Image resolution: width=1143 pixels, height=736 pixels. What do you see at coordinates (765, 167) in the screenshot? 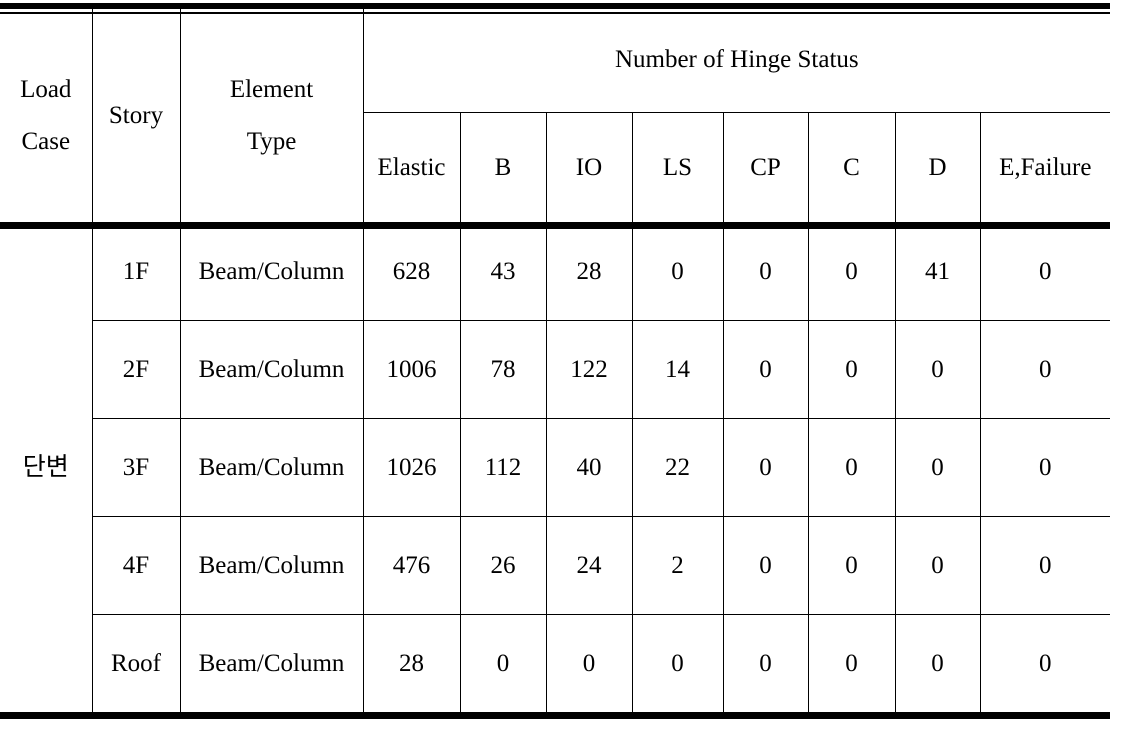
I see `header-cp: CP` at bounding box center [765, 167].